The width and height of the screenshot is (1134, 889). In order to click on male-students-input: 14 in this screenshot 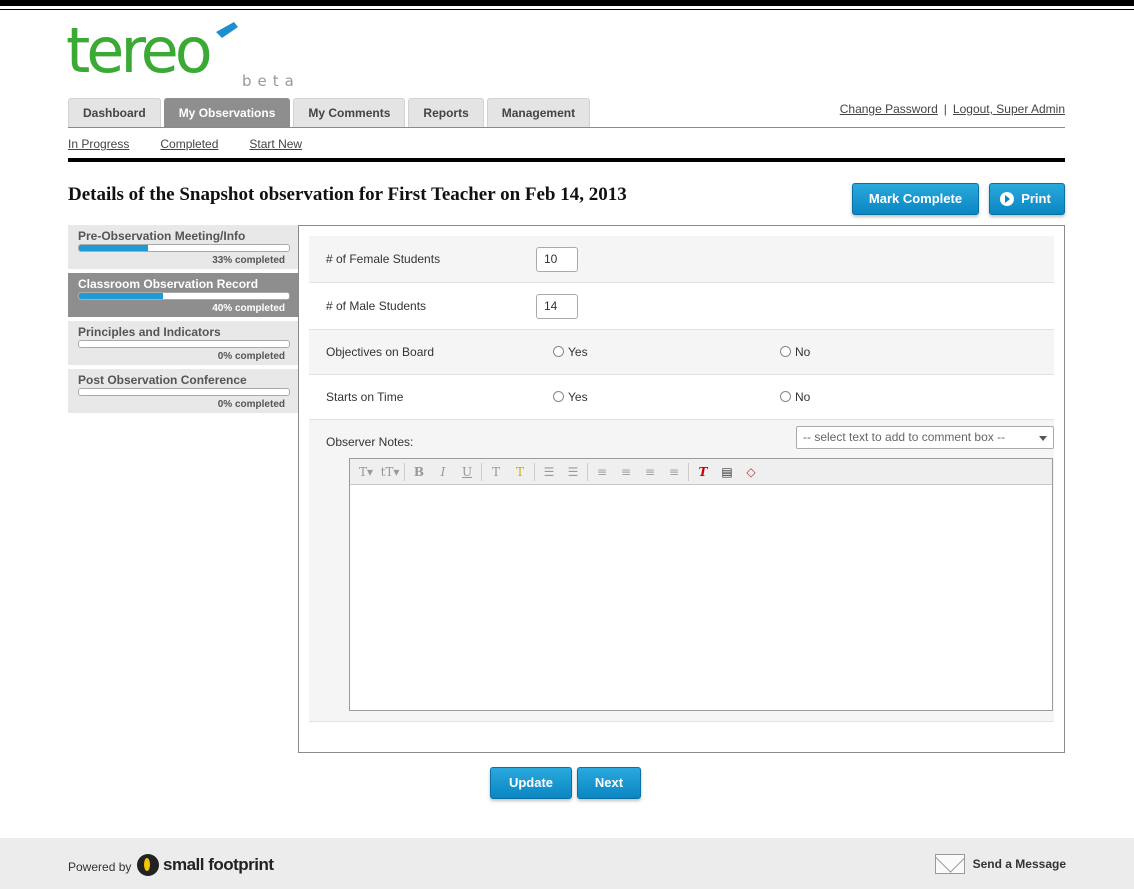, I will do `click(557, 306)`.